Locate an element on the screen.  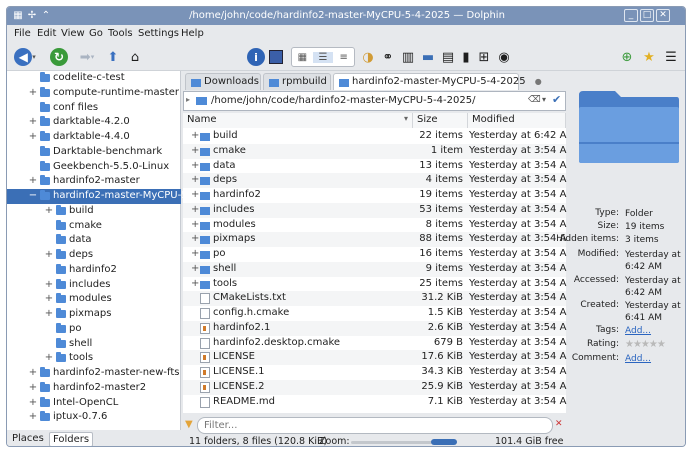
icons-view-icon: ▦ is located at coordinates (302, 57).